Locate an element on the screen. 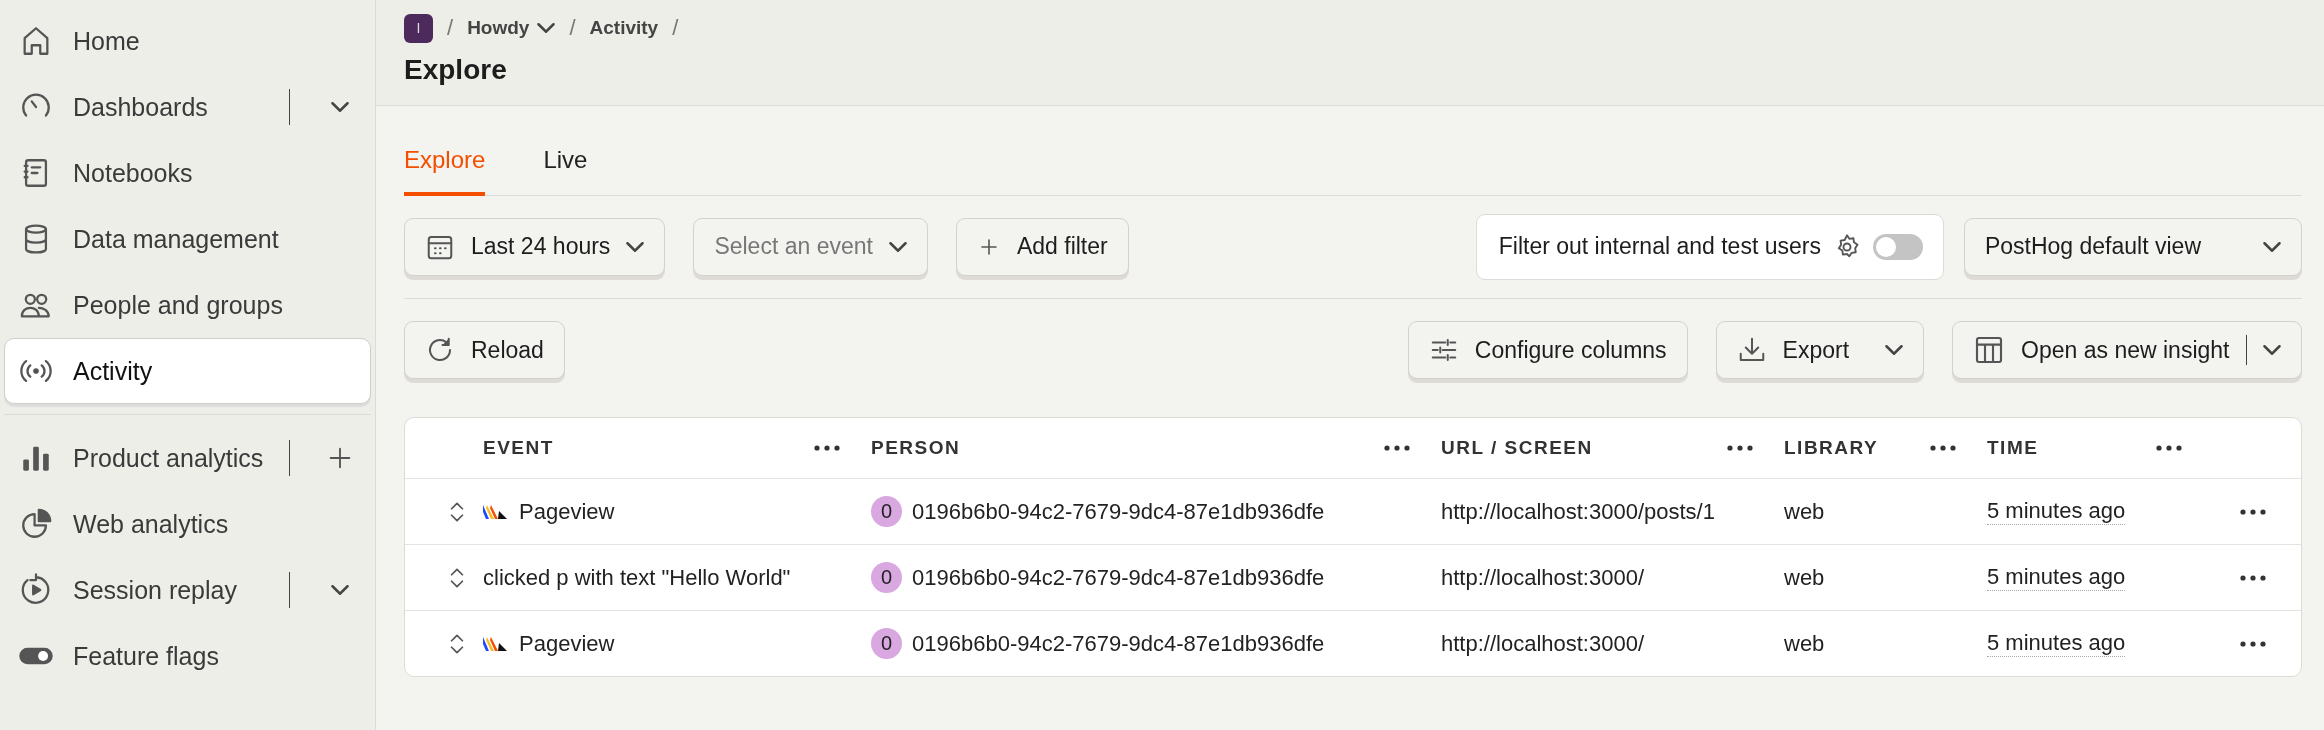 This screenshot has width=2324, height=730. sidebar-item: People and groups is located at coordinates (187, 305).